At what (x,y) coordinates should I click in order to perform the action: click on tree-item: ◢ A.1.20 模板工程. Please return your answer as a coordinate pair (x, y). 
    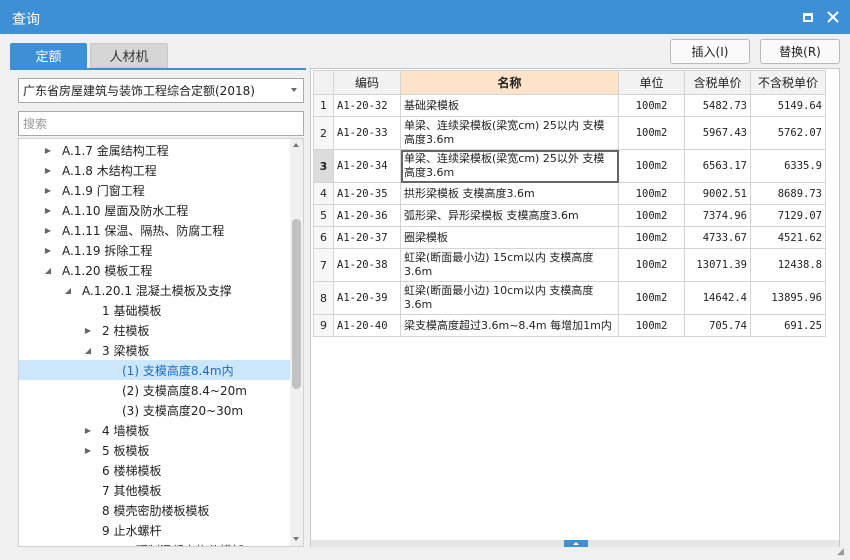
    Looking at the image, I should click on (155, 270).